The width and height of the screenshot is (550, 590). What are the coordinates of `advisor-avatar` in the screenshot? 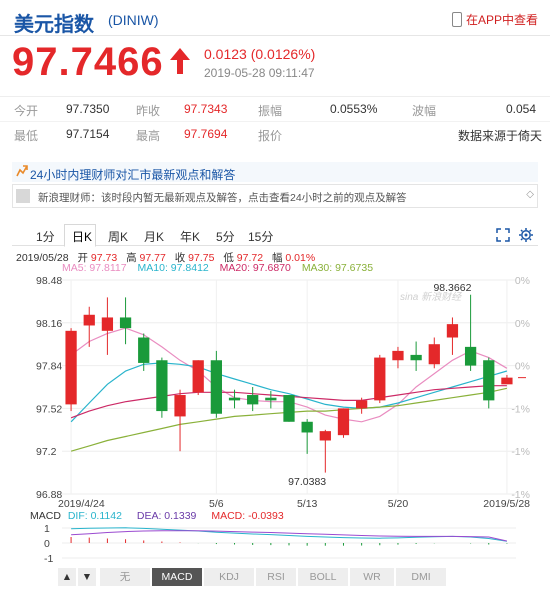 It's located at (23, 196).